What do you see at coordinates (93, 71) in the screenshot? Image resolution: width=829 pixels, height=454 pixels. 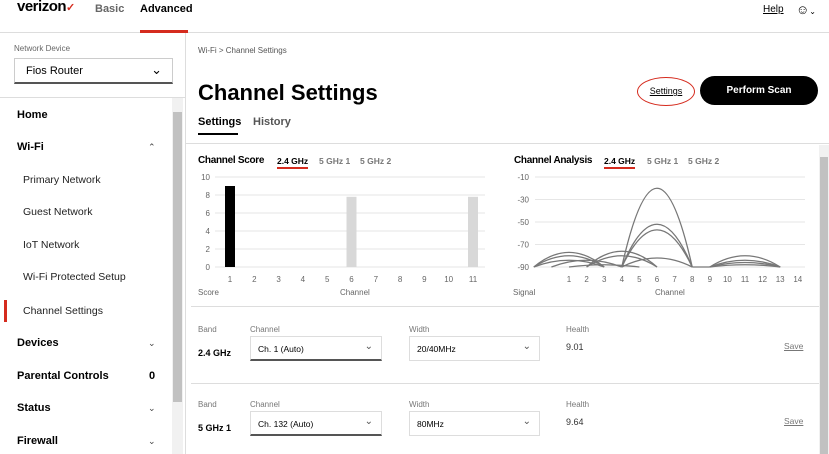 I see `network-device-select: Fios Router ⌄` at bounding box center [93, 71].